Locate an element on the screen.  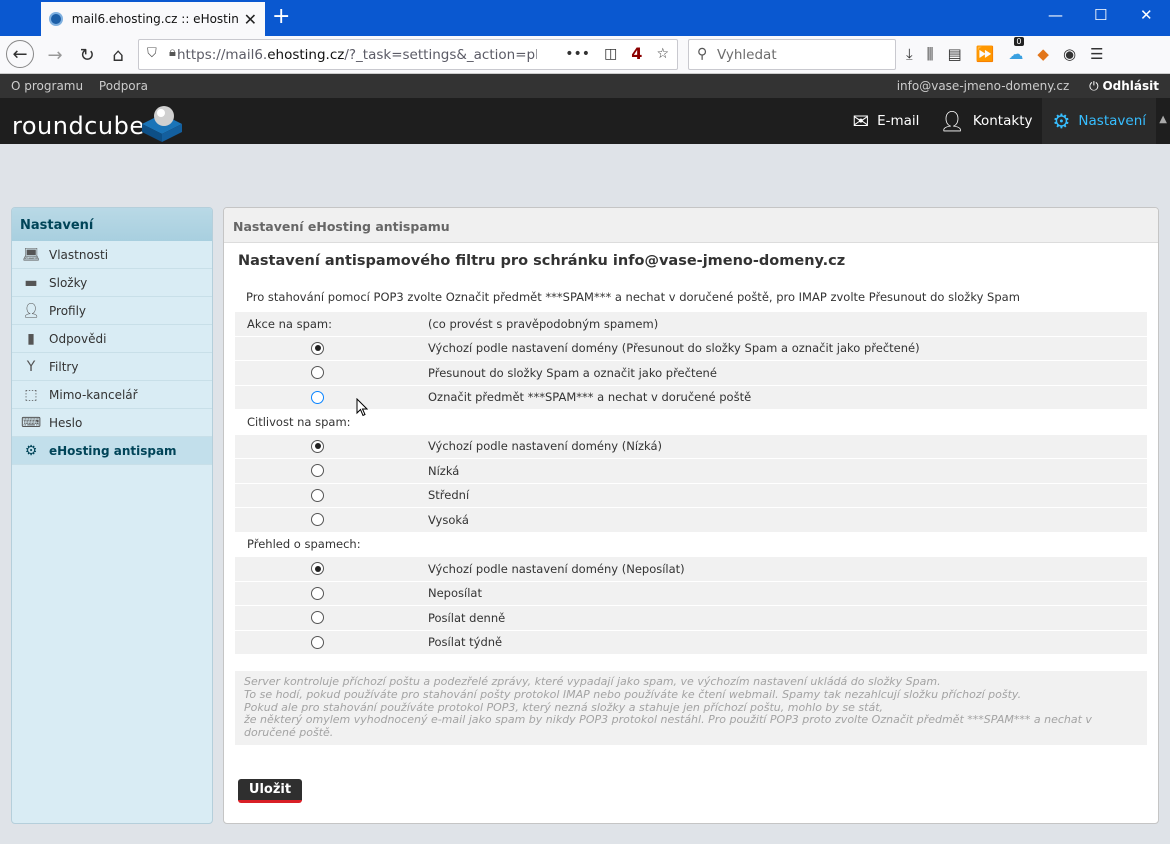
back-arrow-icon: ← is located at coordinates (20, 54).